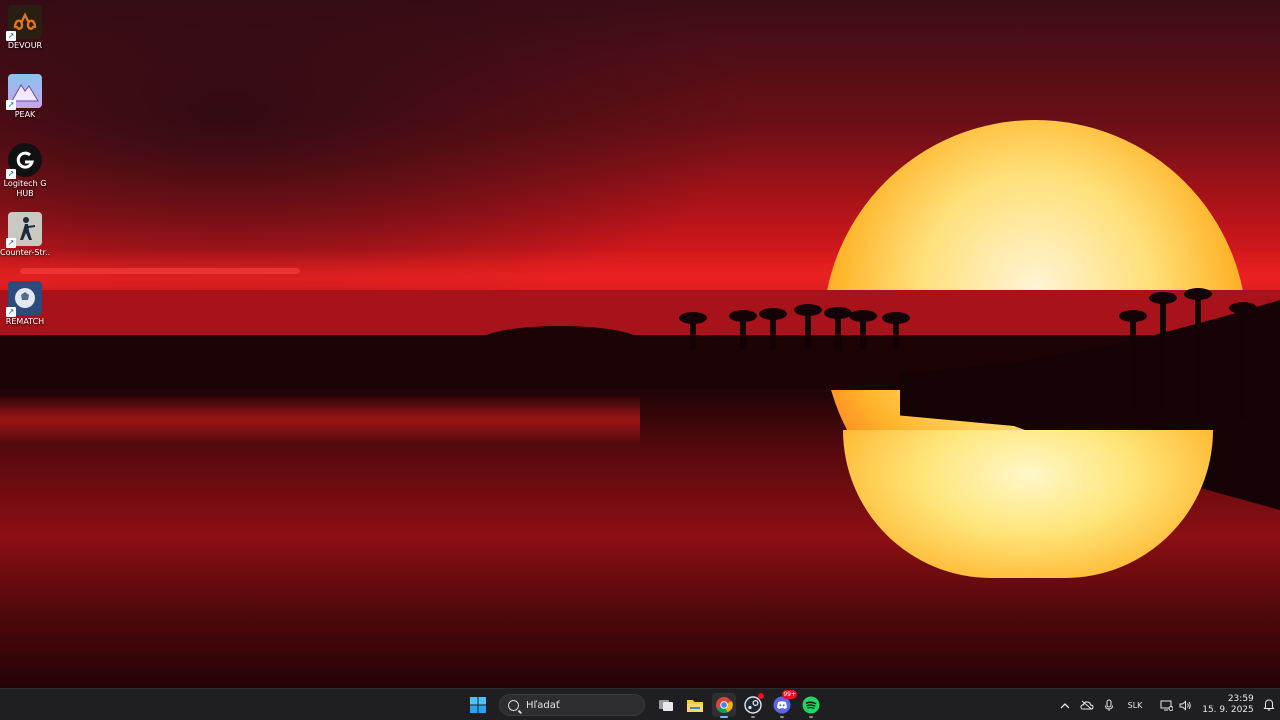 This screenshot has width=1280, height=720. I want to click on notification-center-button, so click(1269, 704).